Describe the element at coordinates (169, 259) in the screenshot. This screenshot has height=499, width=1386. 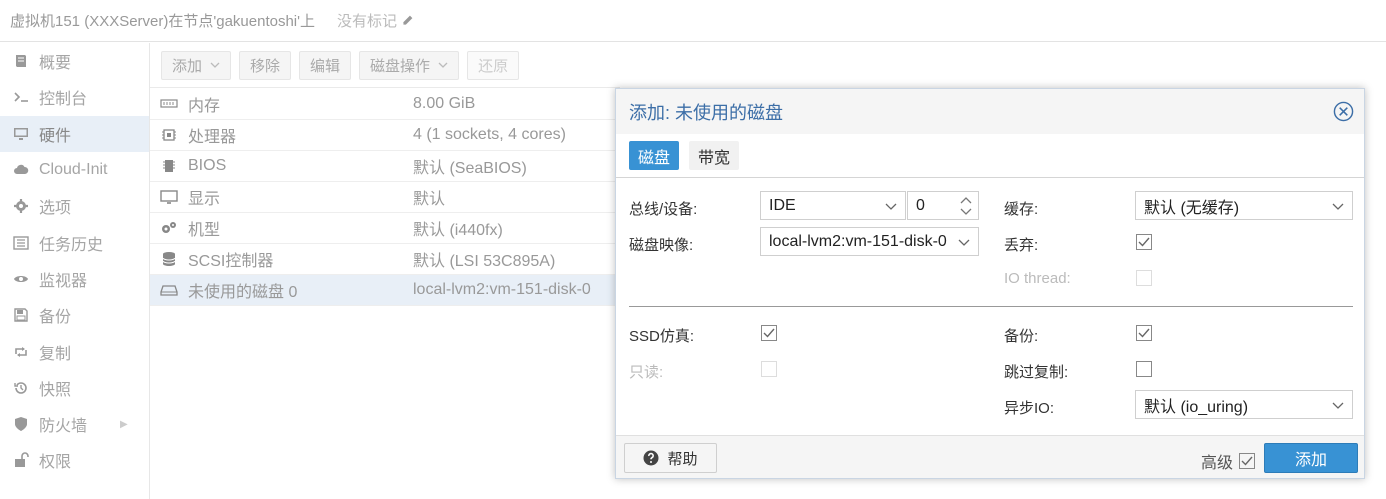
I see `database-icon` at that location.